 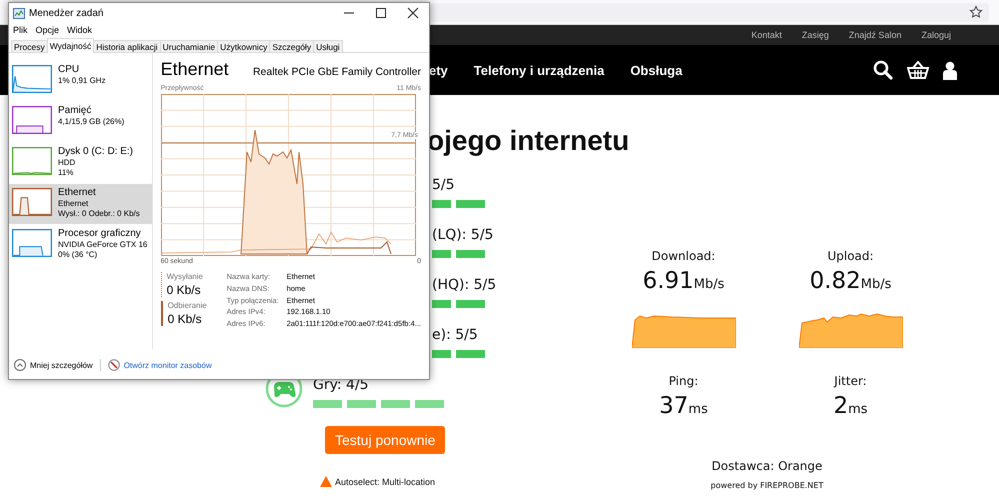 I want to click on device-detail: 4,1/15,9 GB (26%), so click(x=91, y=122).